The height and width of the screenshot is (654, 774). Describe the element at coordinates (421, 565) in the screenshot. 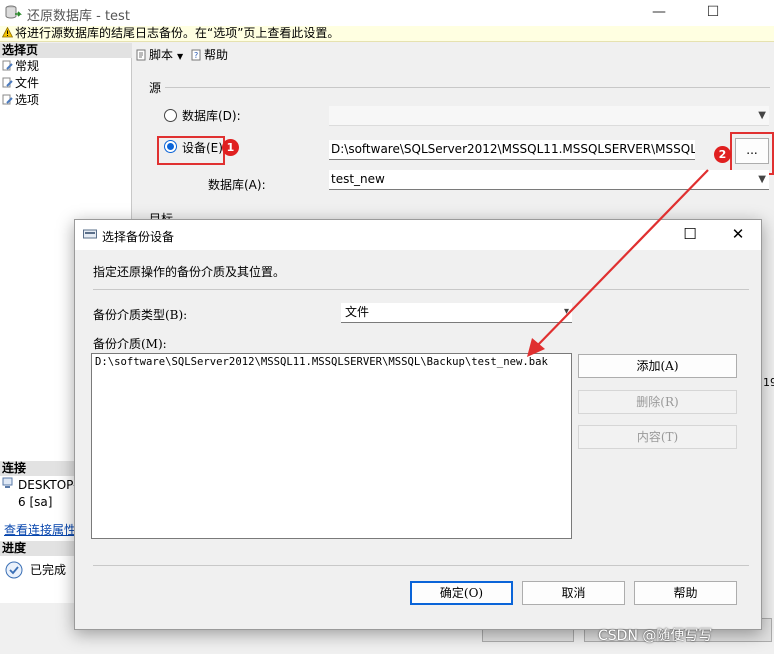

I see `dialog-divider-bottom` at that location.